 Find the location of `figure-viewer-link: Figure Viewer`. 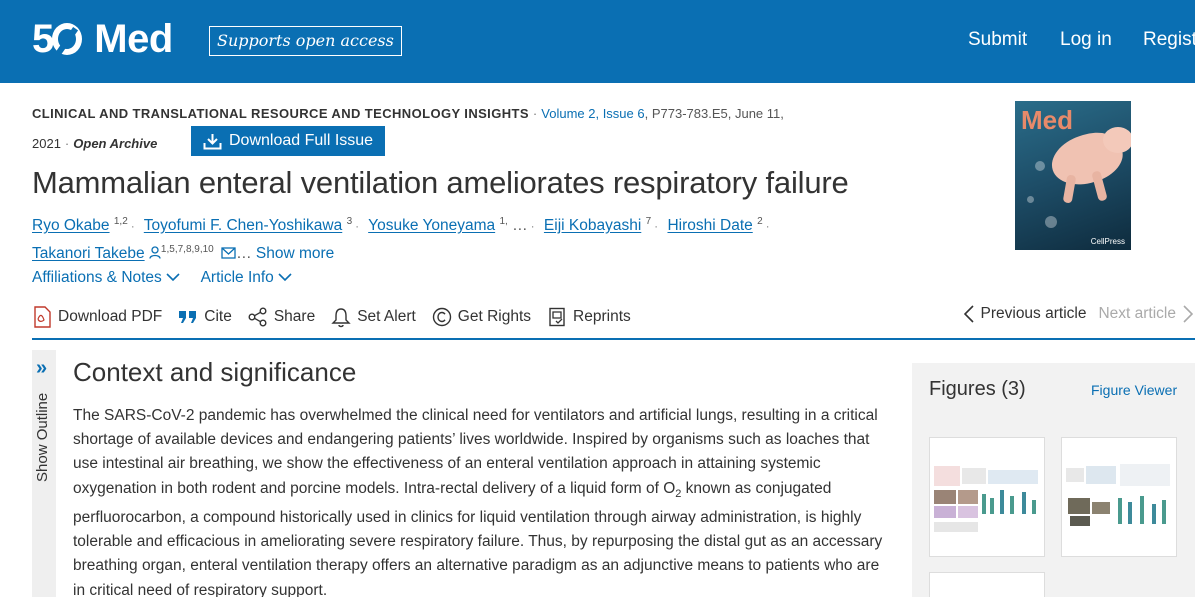

figure-viewer-link: Figure Viewer is located at coordinates (1134, 390).